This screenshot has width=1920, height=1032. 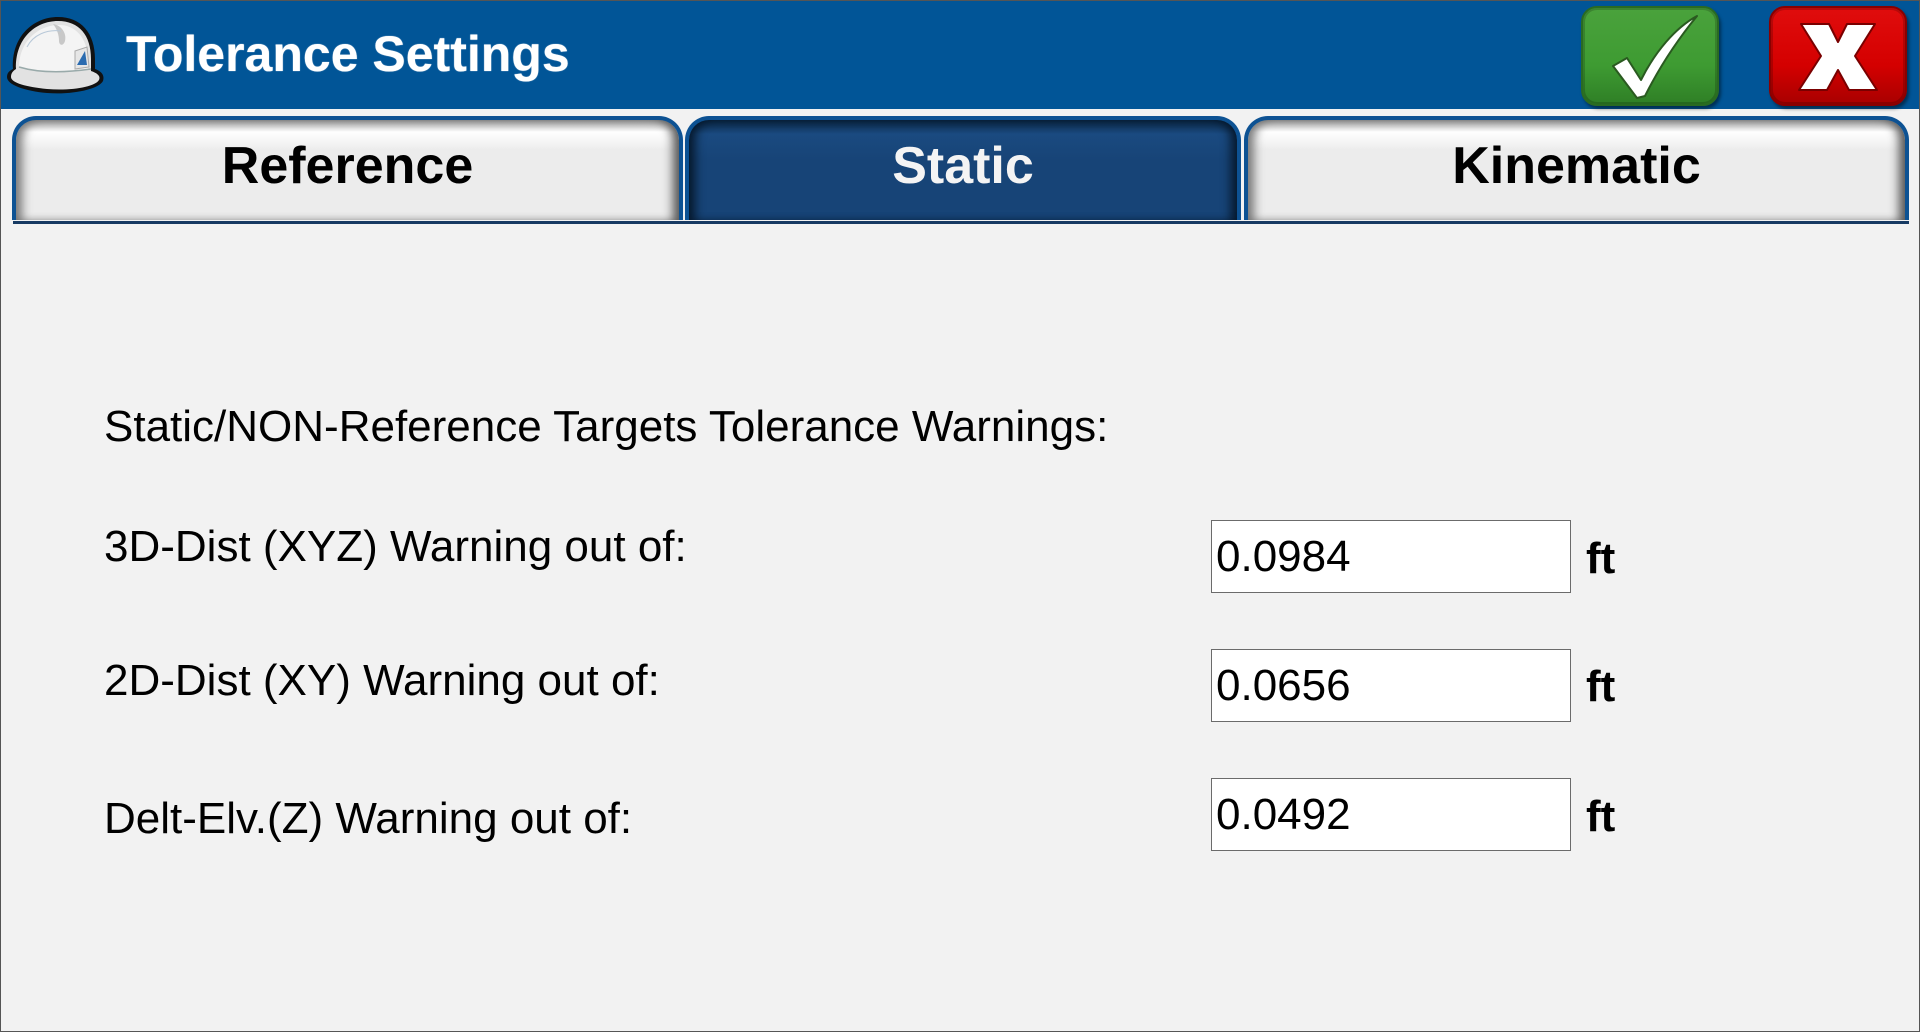 I want to click on tab-bar: Reference Static Kinematic, so click(x=960, y=167).